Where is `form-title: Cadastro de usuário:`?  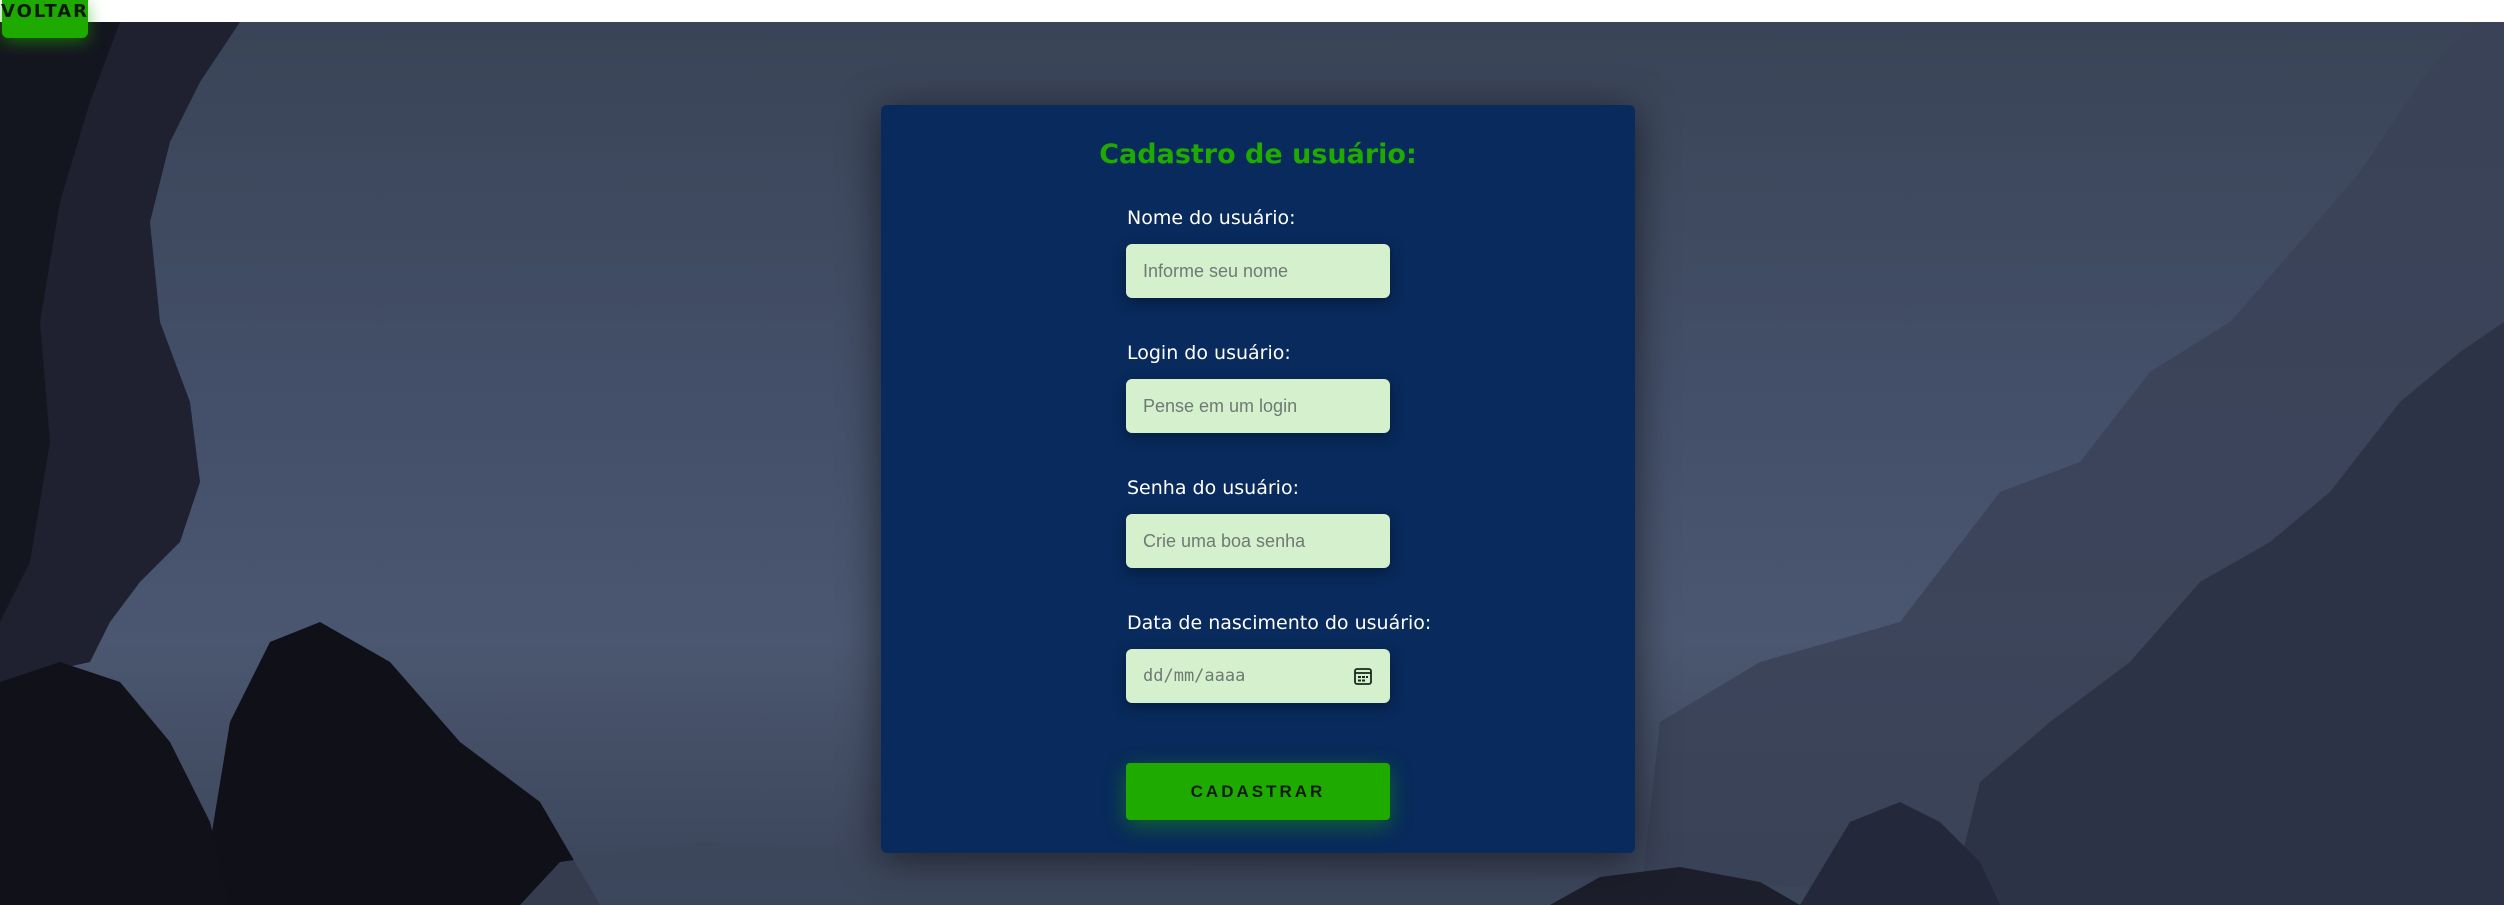 form-title: Cadastro de usuário: is located at coordinates (1258, 154).